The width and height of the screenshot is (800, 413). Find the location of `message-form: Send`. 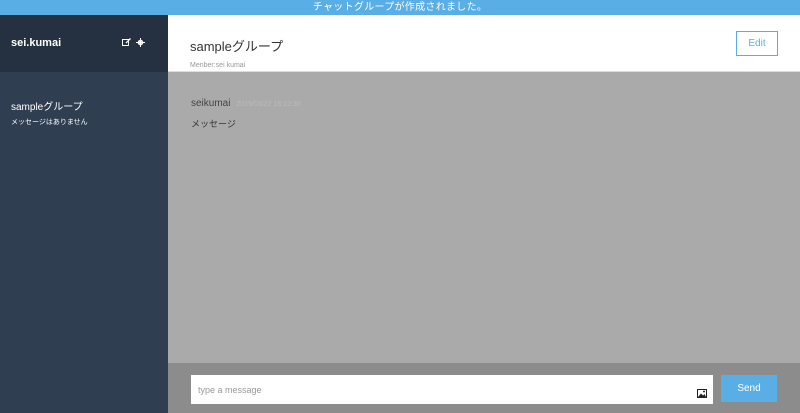

message-form: Send is located at coordinates (484, 388).